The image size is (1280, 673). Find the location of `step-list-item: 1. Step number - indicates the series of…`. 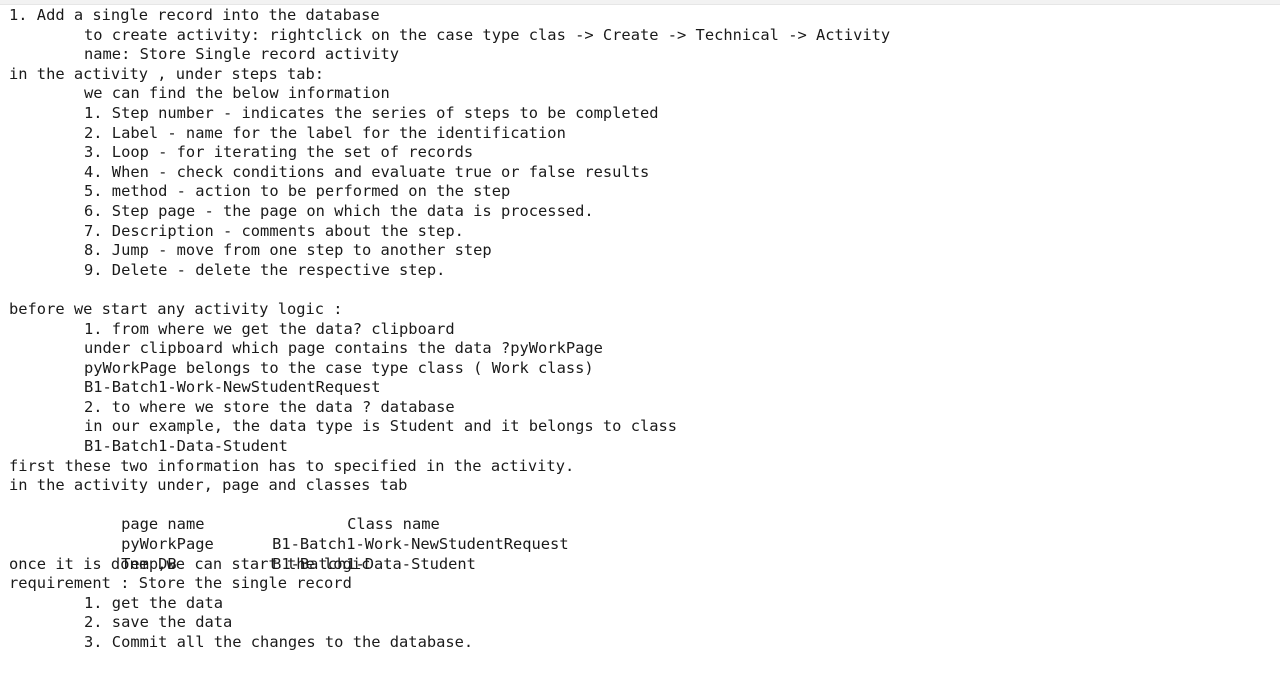

step-list-item: 1. Step number - indicates the series of… is located at coordinates (371, 112).